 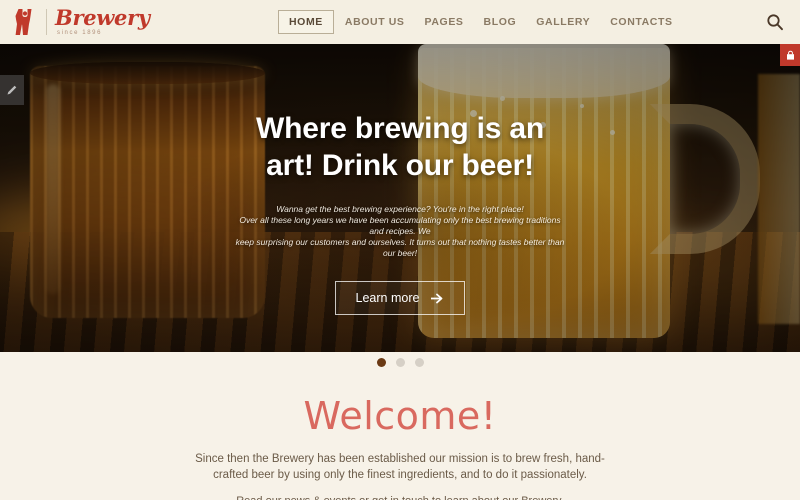 I want to click on get-in-touch-link: get in touch, so click(x=400, y=497).